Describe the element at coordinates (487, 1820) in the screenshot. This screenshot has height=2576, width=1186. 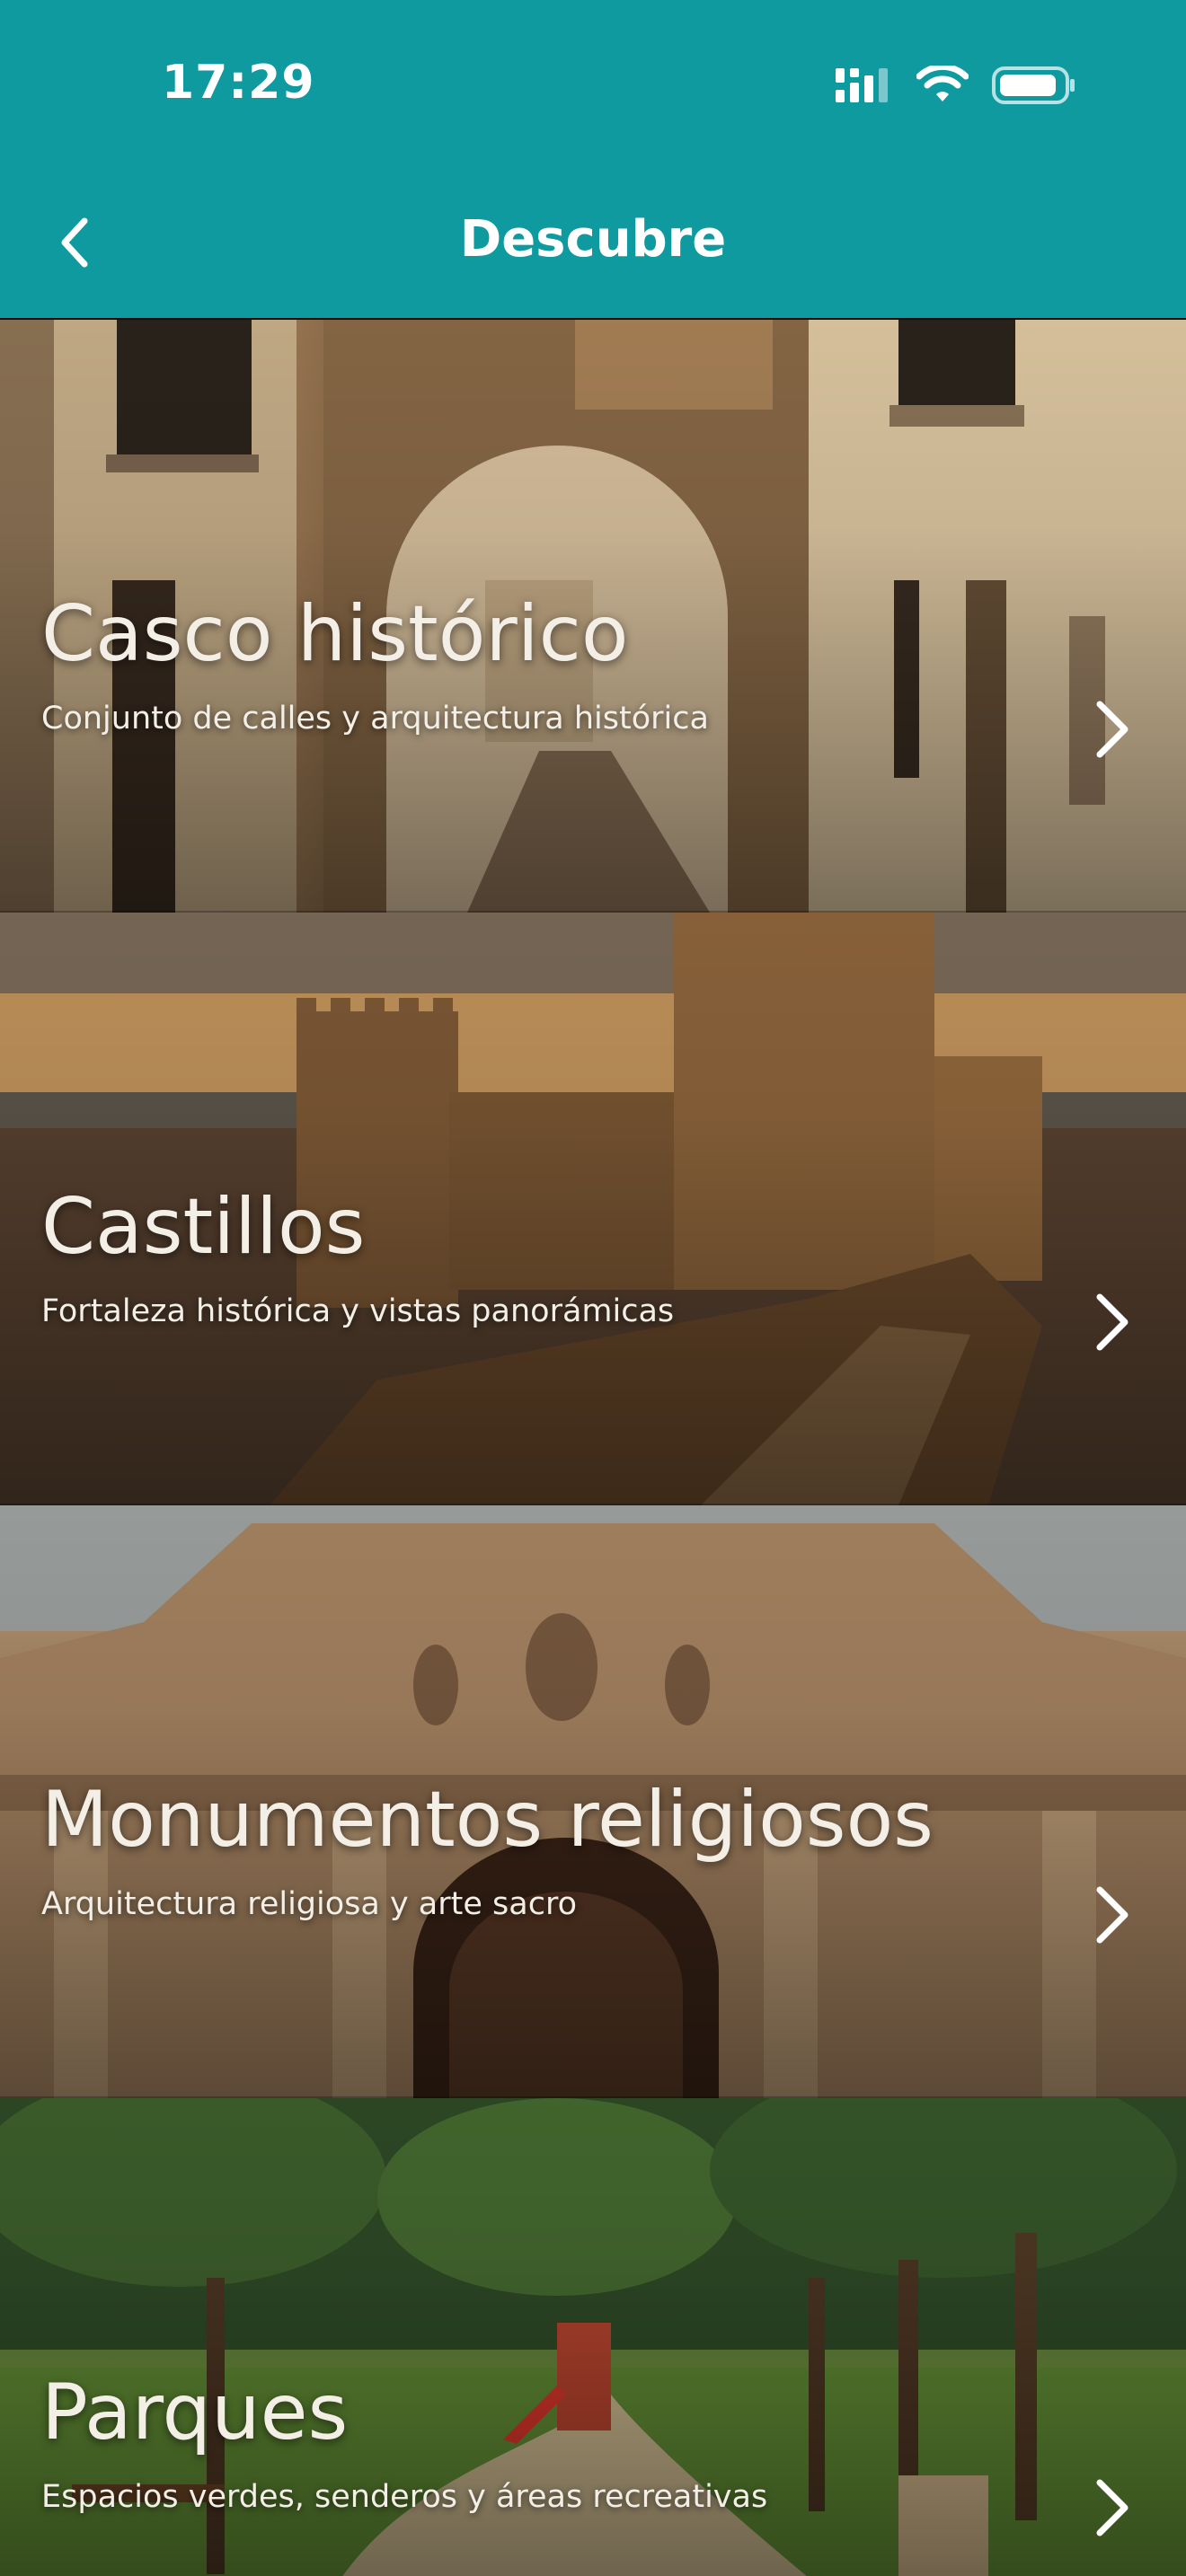
I see `category-title: Monumentos religiosos` at that location.